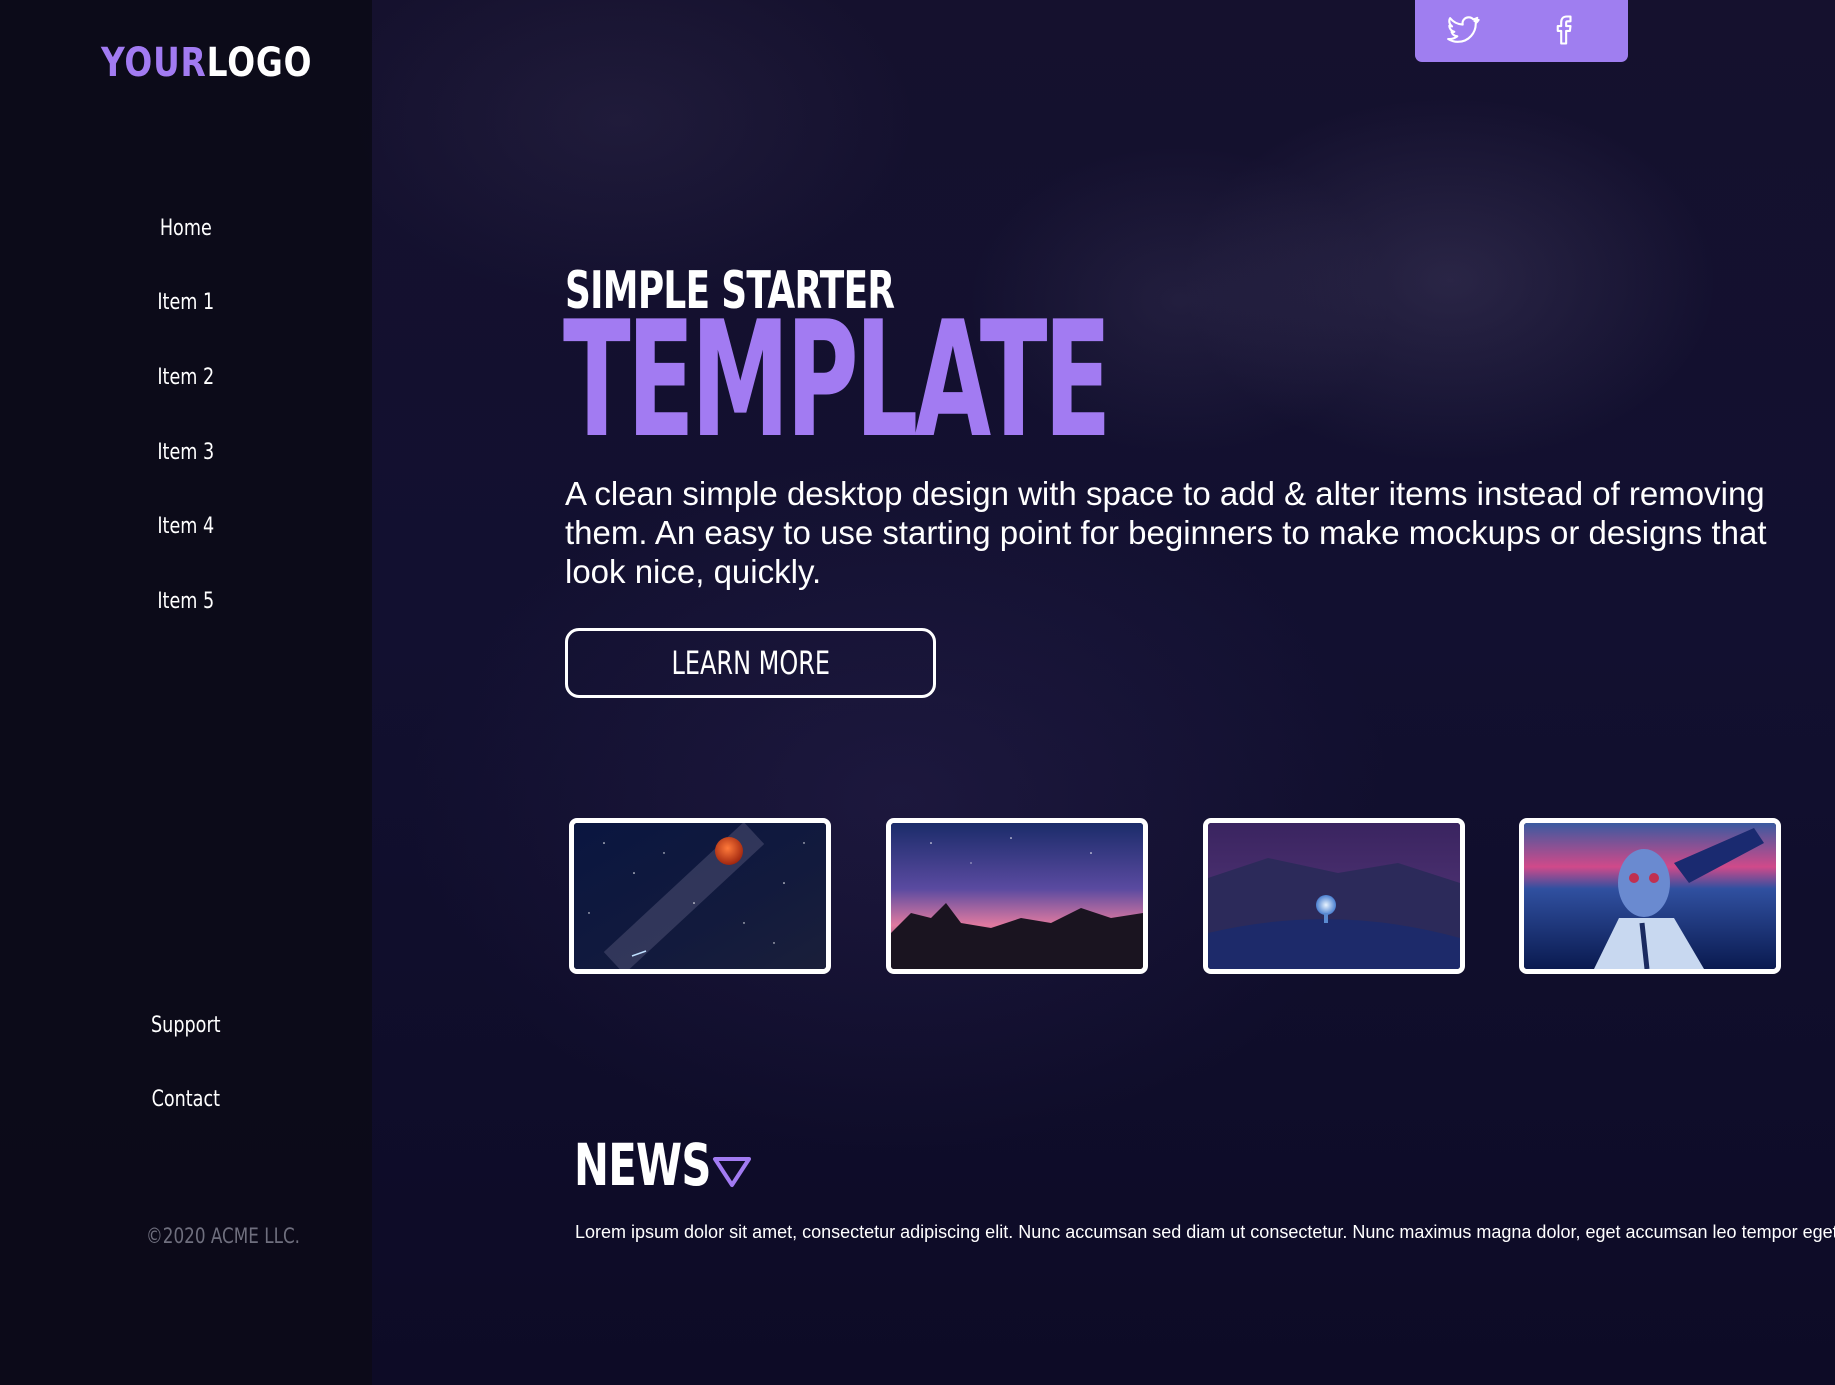  What do you see at coordinates (186, 452) in the screenshot?
I see `nav-item-3: Item 3` at bounding box center [186, 452].